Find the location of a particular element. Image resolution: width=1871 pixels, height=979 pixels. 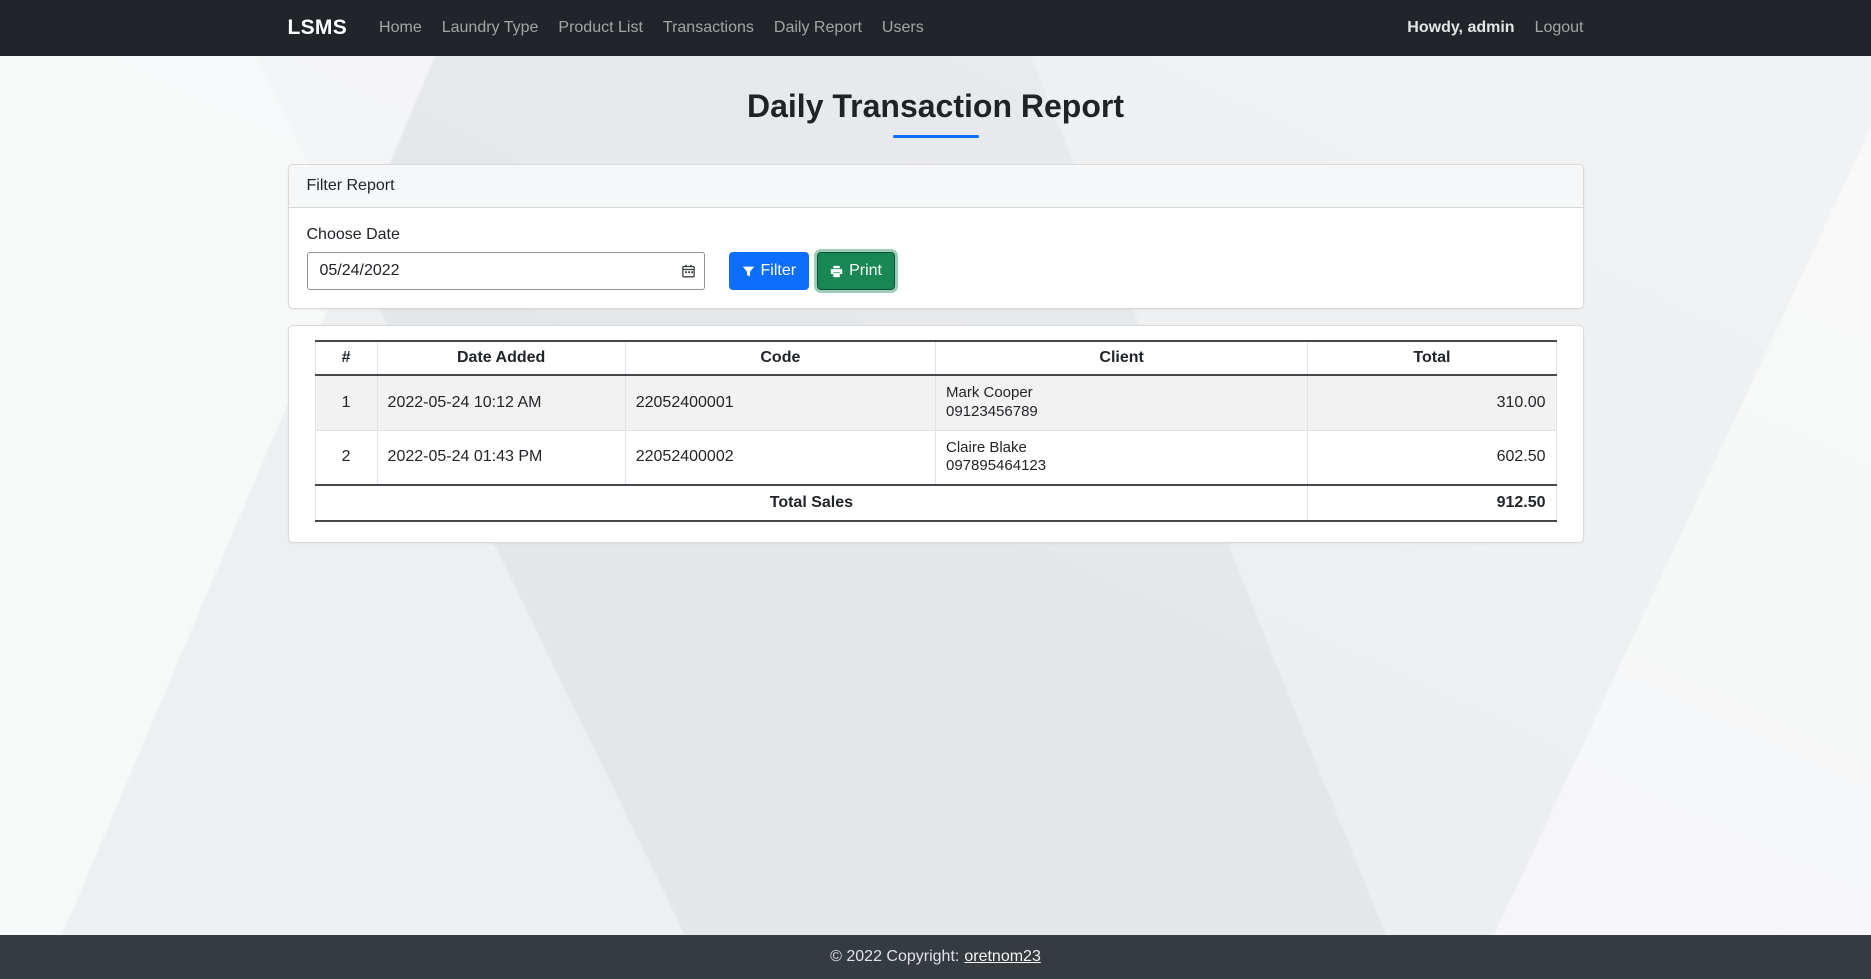

page-title: Daily Transaction Report is located at coordinates (935, 106).